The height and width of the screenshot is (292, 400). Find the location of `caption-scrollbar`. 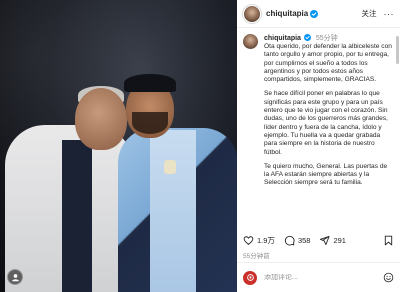

caption-scrollbar is located at coordinates (397, 50).